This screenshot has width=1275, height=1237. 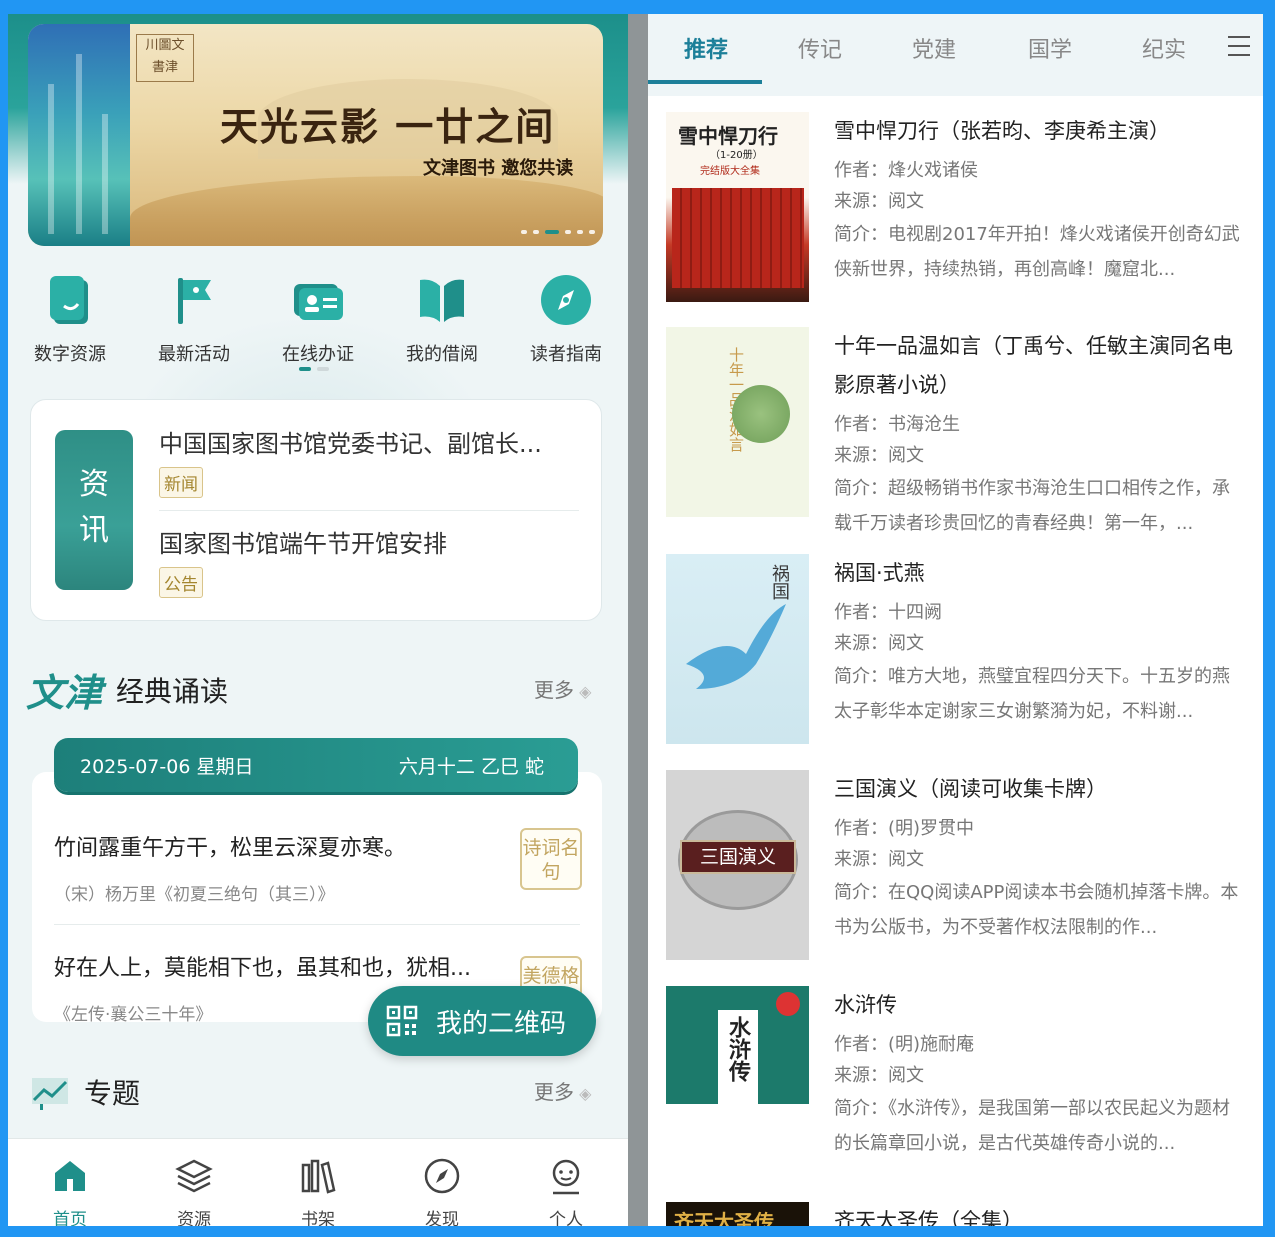 I want to click on news-tag: 资讯, so click(x=94, y=510).